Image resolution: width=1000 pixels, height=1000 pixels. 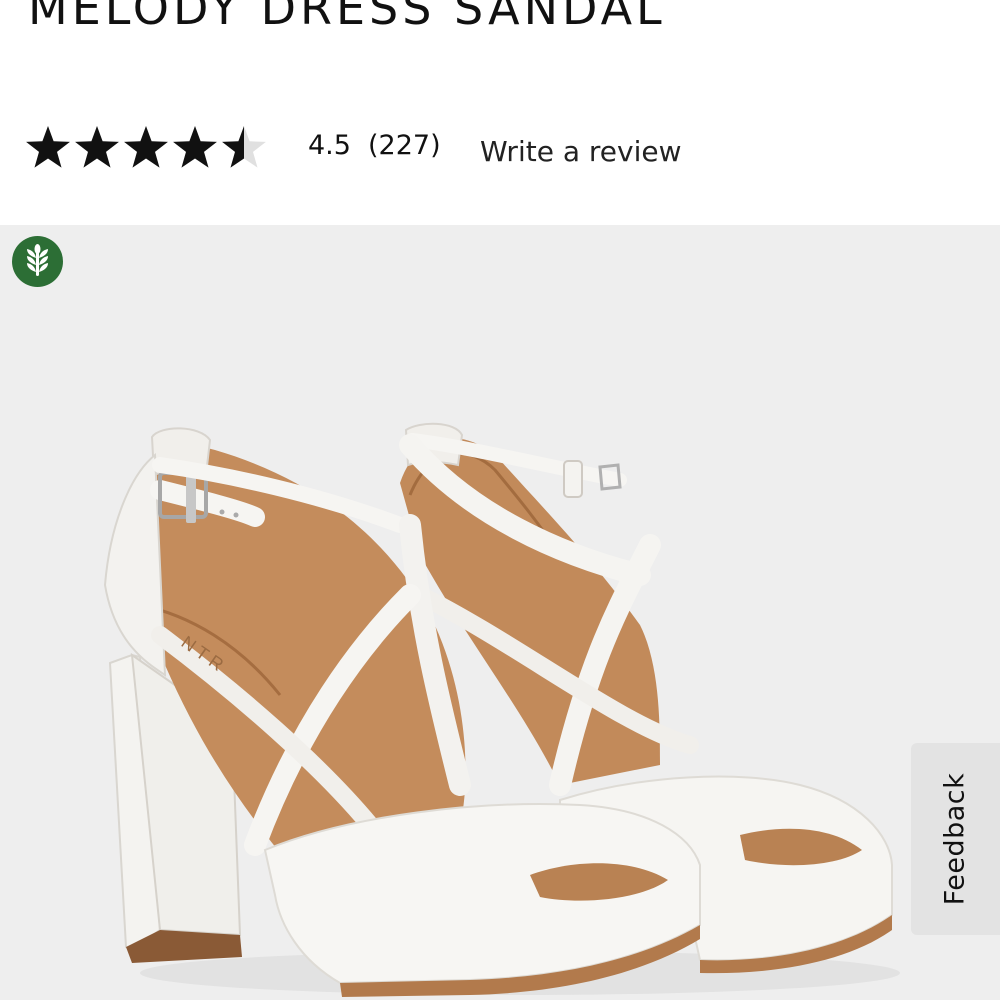 What do you see at coordinates (329, 145) in the screenshot?
I see `rating-value: 4.5` at bounding box center [329, 145].